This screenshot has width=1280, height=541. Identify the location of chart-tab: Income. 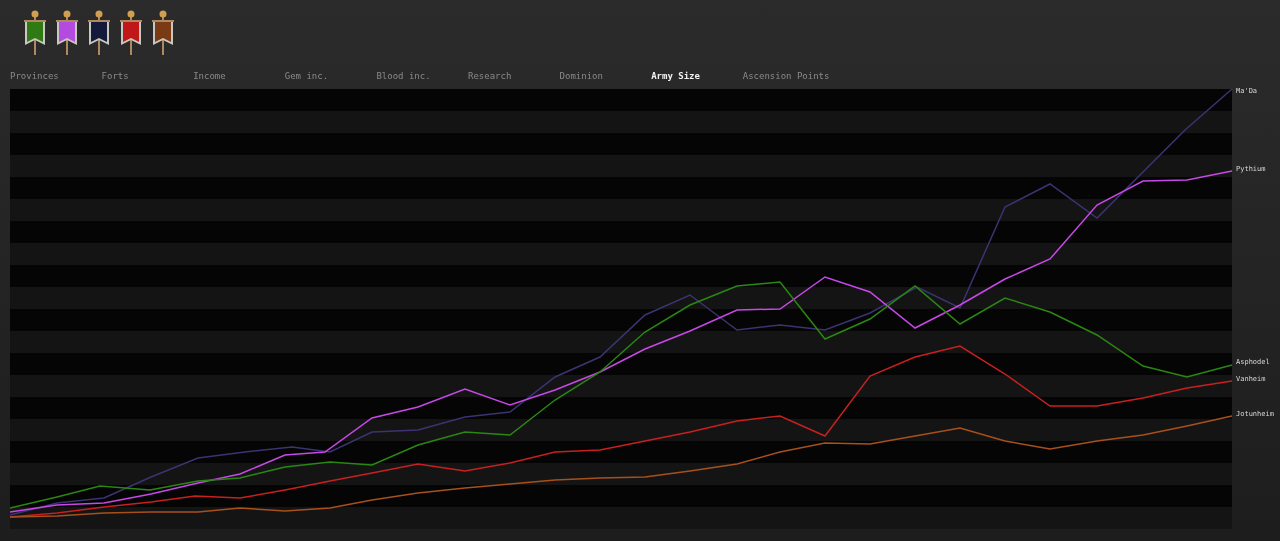
(209, 78).